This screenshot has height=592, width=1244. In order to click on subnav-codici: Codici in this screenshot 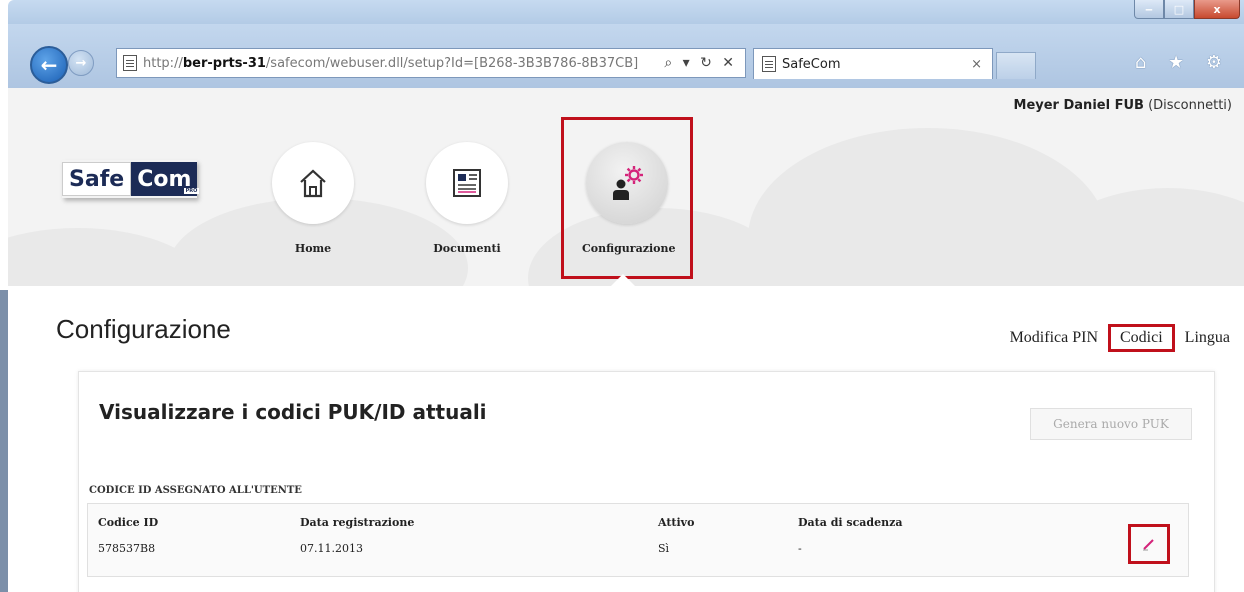, I will do `click(1141, 338)`.